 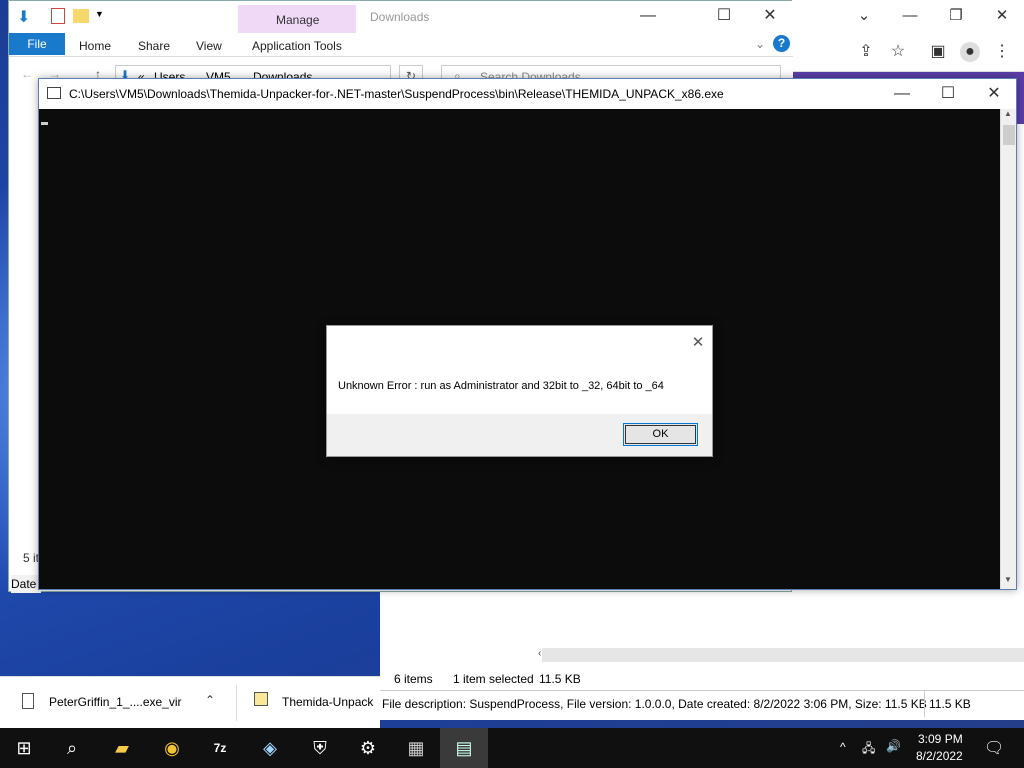 What do you see at coordinates (209, 46) in the screenshot?
I see `tab-view: View` at bounding box center [209, 46].